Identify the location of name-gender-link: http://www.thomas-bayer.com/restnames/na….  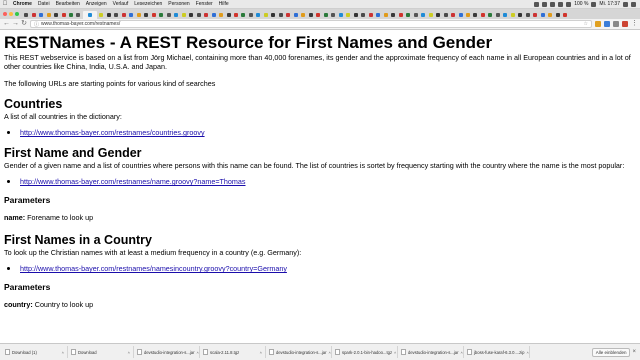
(133, 181).